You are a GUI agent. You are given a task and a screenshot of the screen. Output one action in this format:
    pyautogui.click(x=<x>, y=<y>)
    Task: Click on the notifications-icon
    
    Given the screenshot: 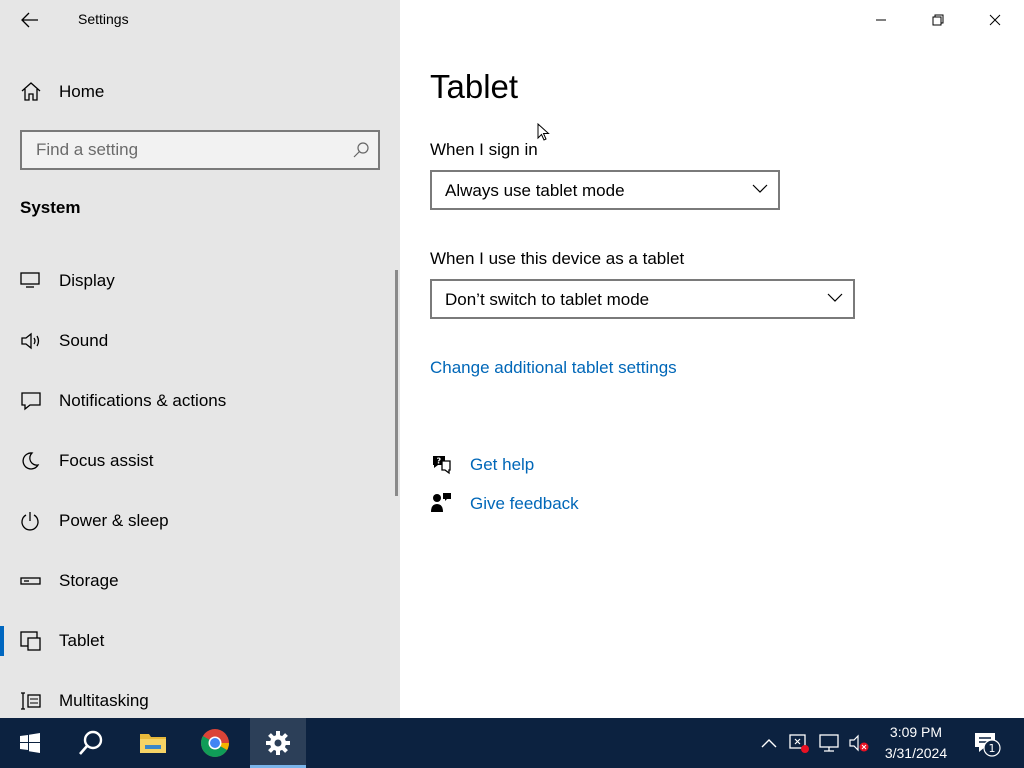 What is the action you would take?
    pyautogui.click(x=31, y=401)
    